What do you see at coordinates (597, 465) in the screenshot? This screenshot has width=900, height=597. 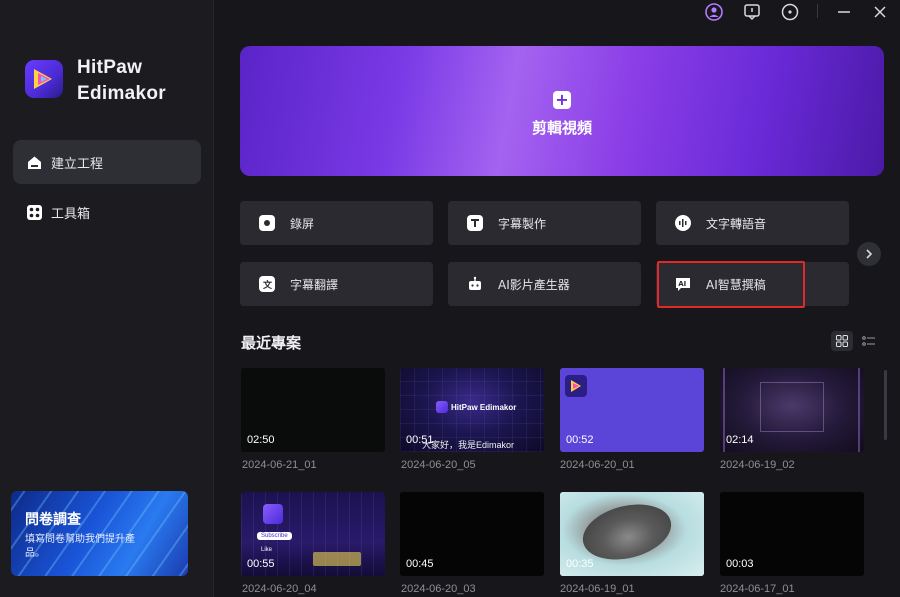 I see `project-name: 2024-06-20_01` at bounding box center [597, 465].